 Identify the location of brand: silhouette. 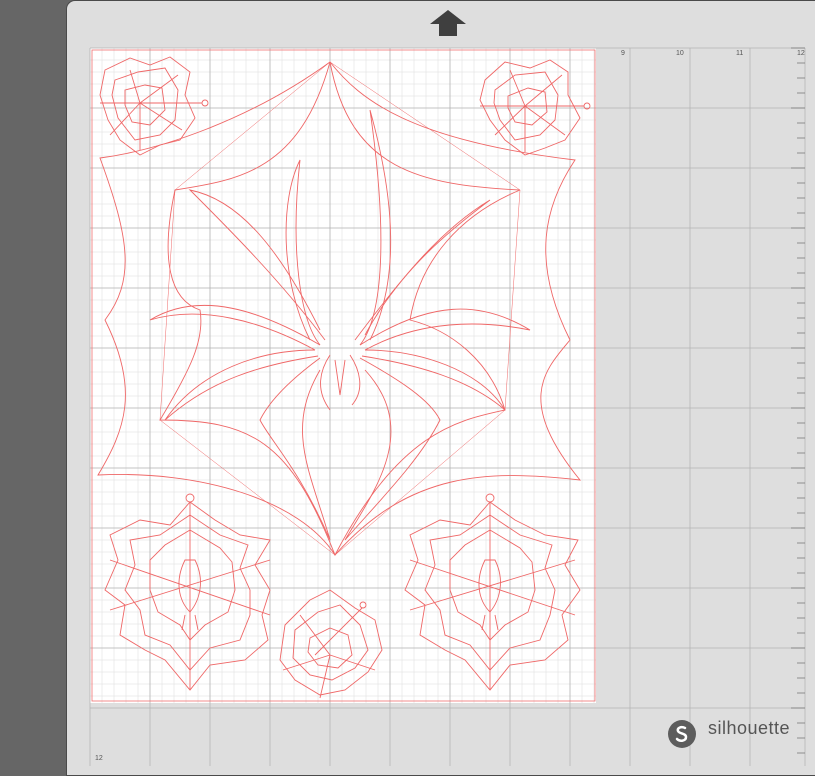
(729, 733).